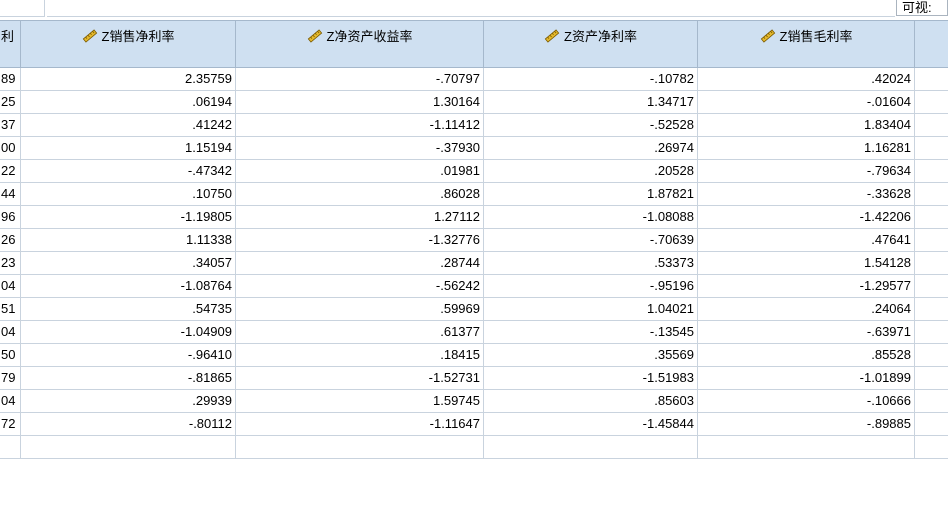 The height and width of the screenshot is (532, 948). What do you see at coordinates (128, 171) in the screenshot?
I see `table-cell: -.47342` at bounding box center [128, 171].